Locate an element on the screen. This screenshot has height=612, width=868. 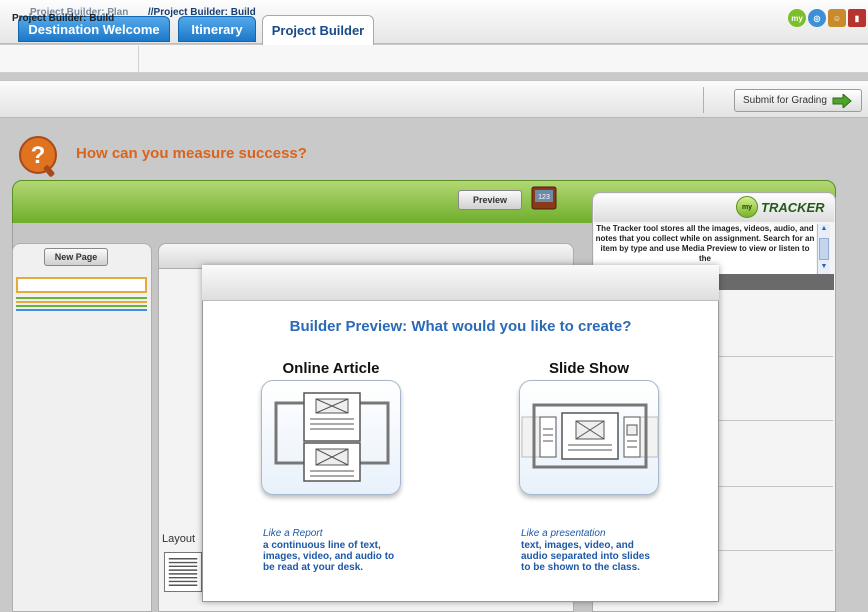
header-divider is located at coordinates (703, 100).